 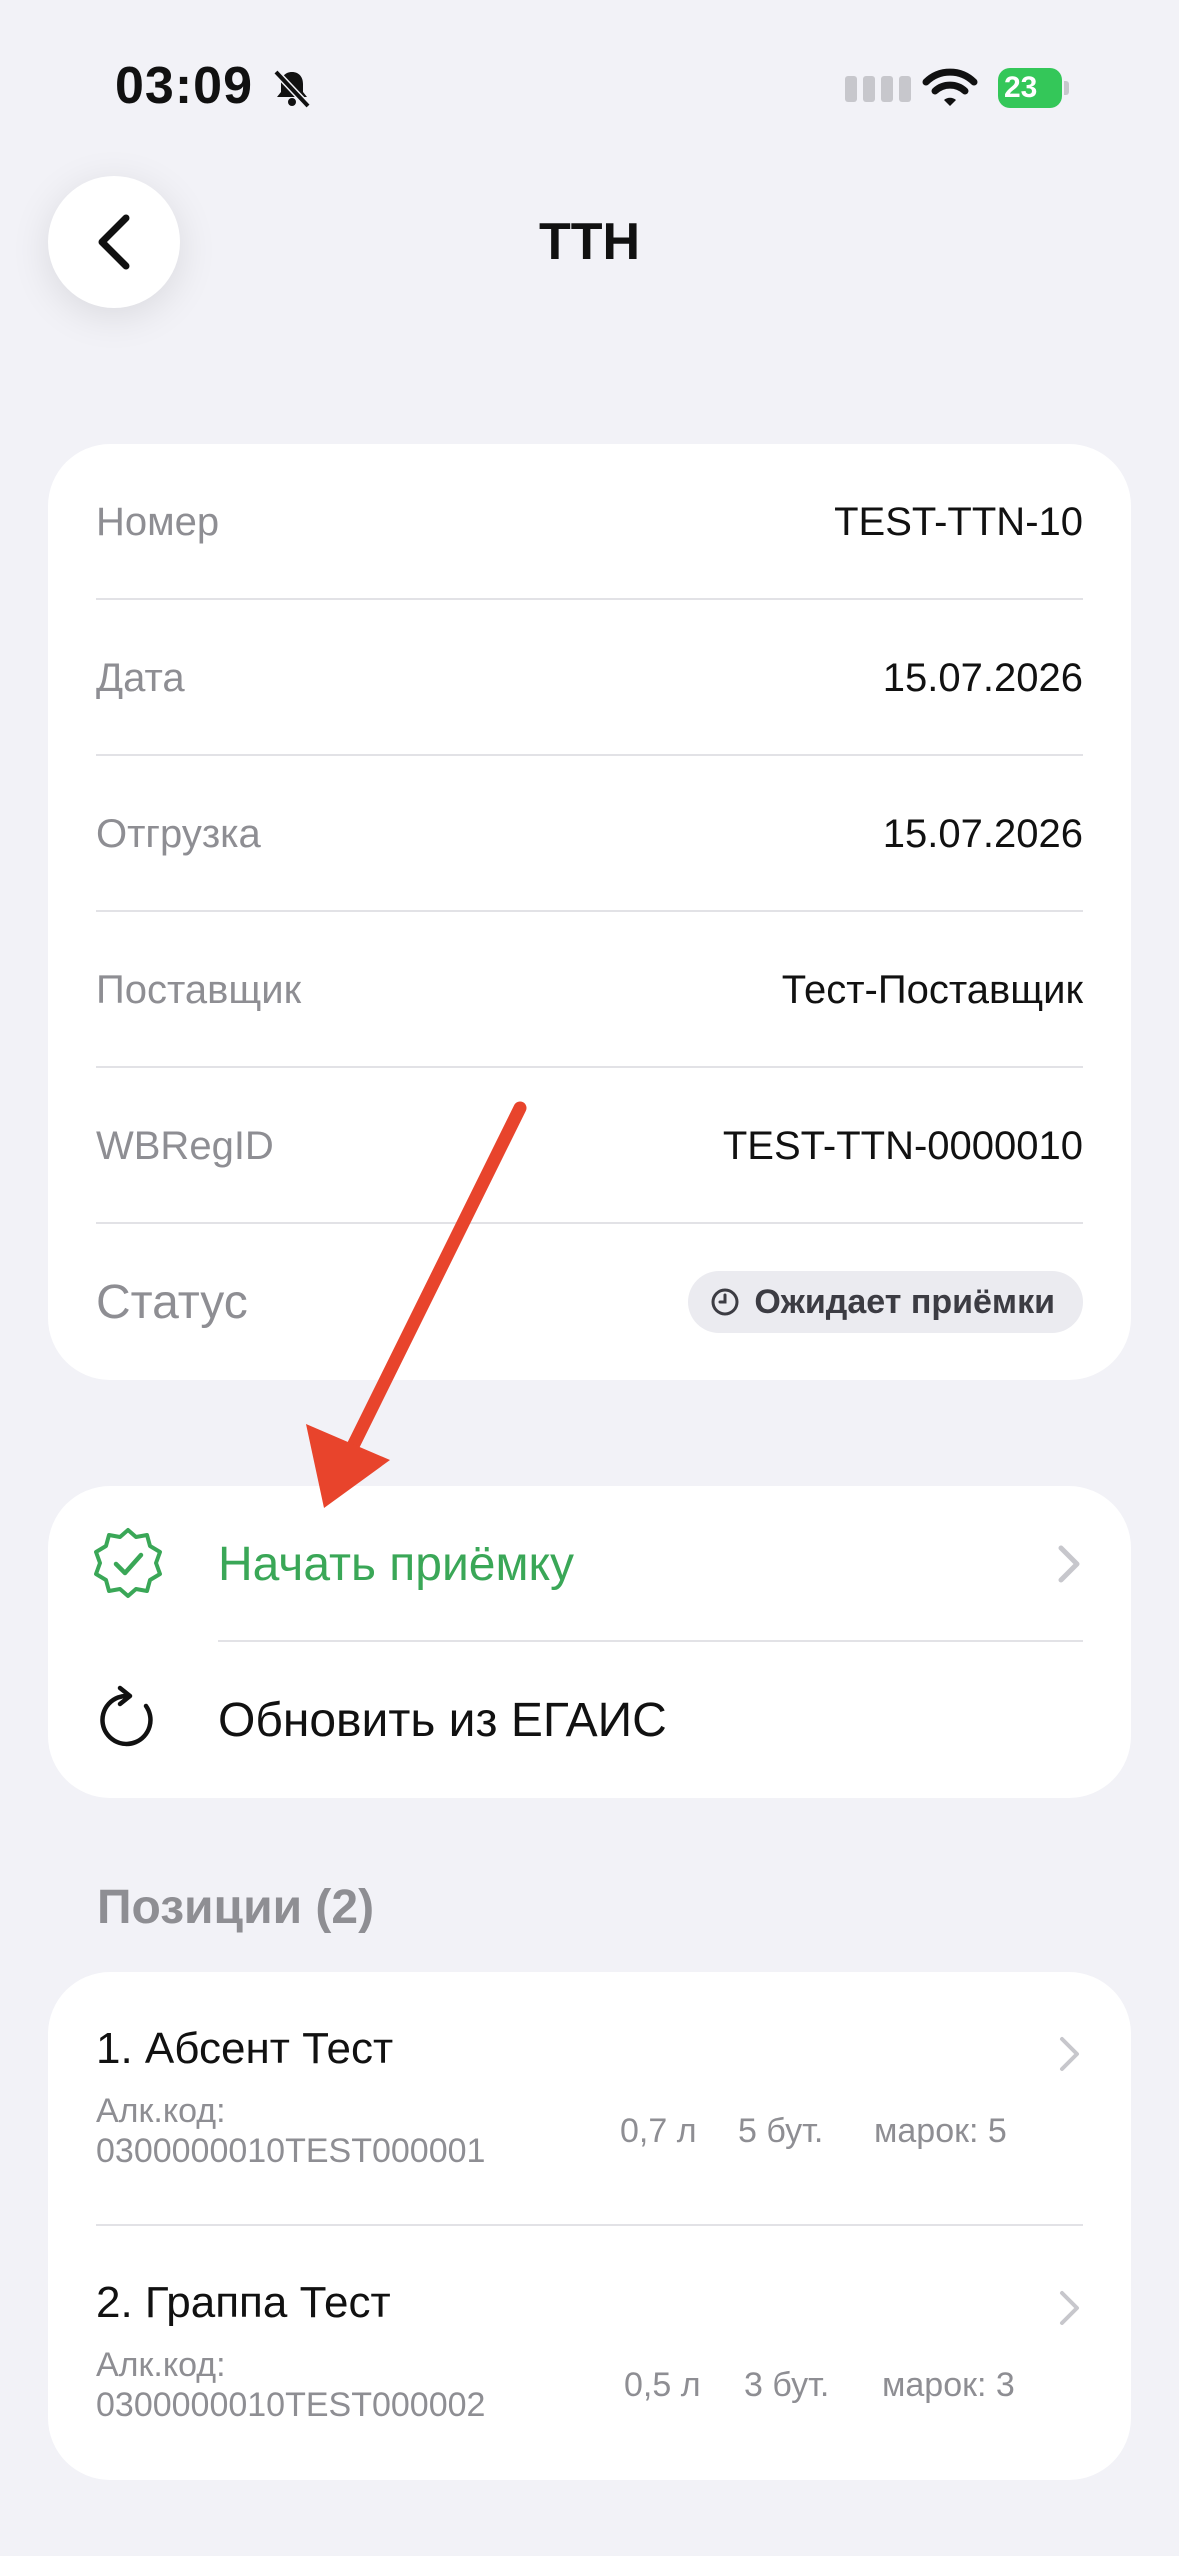 What do you see at coordinates (589, 834) in the screenshot?
I see `info-row-shipment: Отгрузка 15.07.2026` at bounding box center [589, 834].